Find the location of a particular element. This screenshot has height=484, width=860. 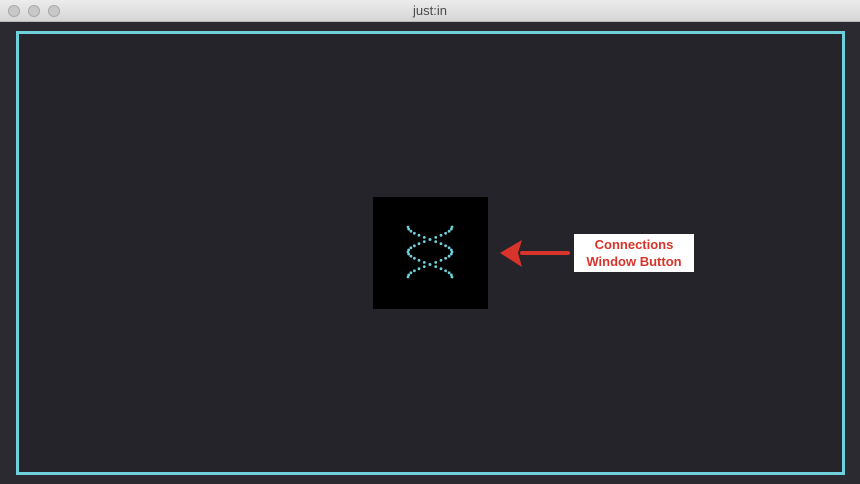

window-title: just:in is located at coordinates (430, 10).